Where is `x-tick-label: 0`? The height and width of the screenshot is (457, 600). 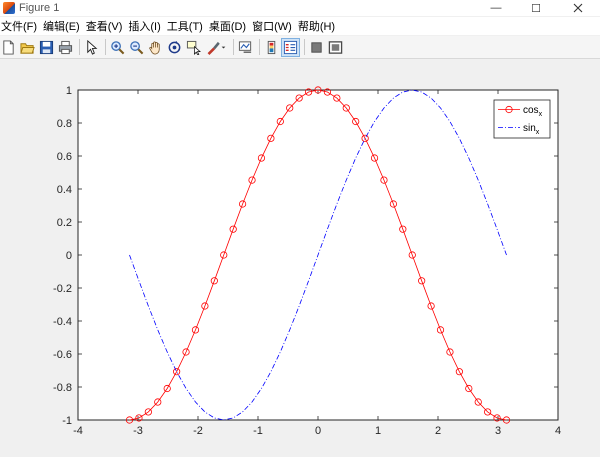
x-tick-label: 0 is located at coordinates (318, 431).